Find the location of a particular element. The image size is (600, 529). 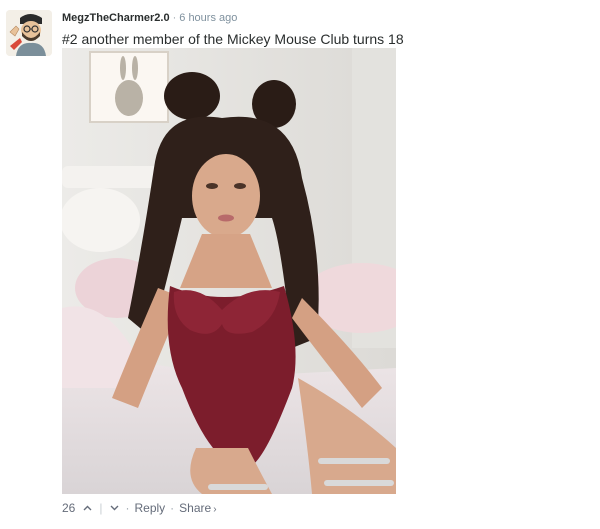

reply-button: Reply is located at coordinates (149, 508).